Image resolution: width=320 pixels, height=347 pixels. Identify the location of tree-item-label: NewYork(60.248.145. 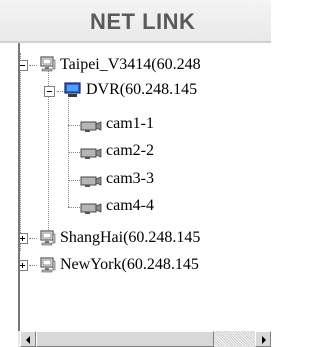
(129, 265).